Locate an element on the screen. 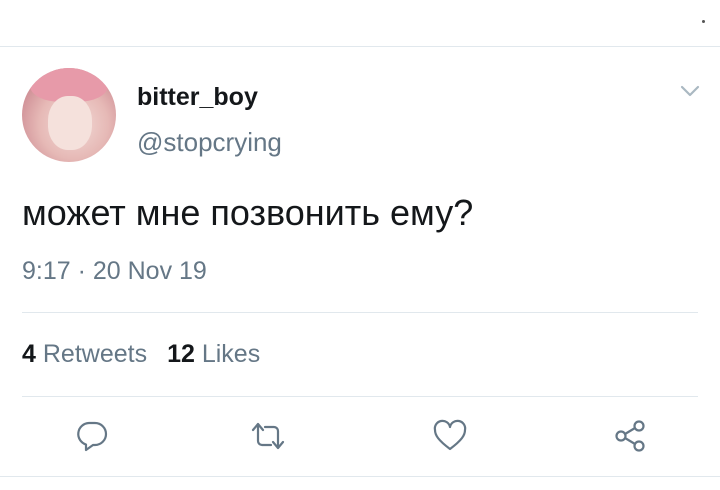 The height and width of the screenshot is (490, 720). reply-icon is located at coordinates (92, 436).